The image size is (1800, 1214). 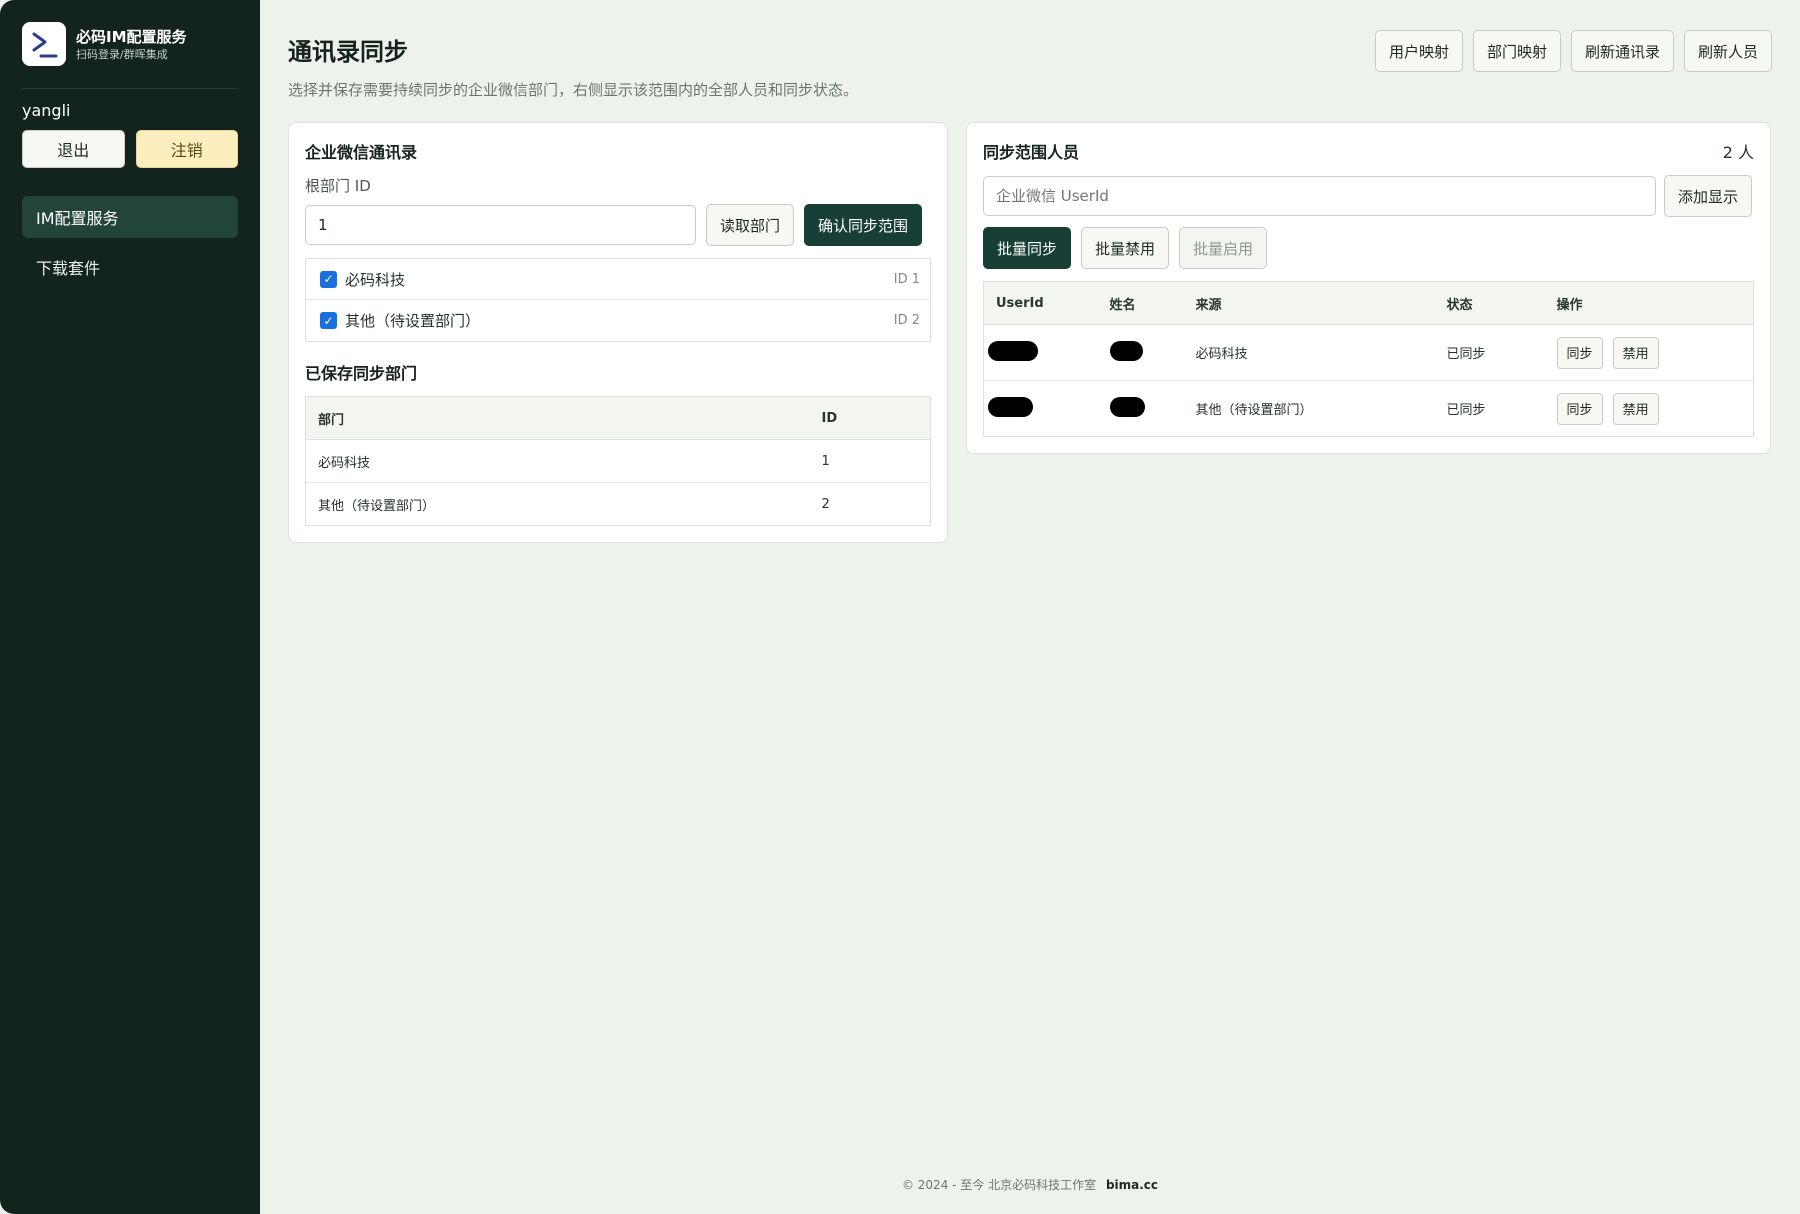 I want to click on dept-name: 其他（待设置部门）, so click(x=413, y=321).